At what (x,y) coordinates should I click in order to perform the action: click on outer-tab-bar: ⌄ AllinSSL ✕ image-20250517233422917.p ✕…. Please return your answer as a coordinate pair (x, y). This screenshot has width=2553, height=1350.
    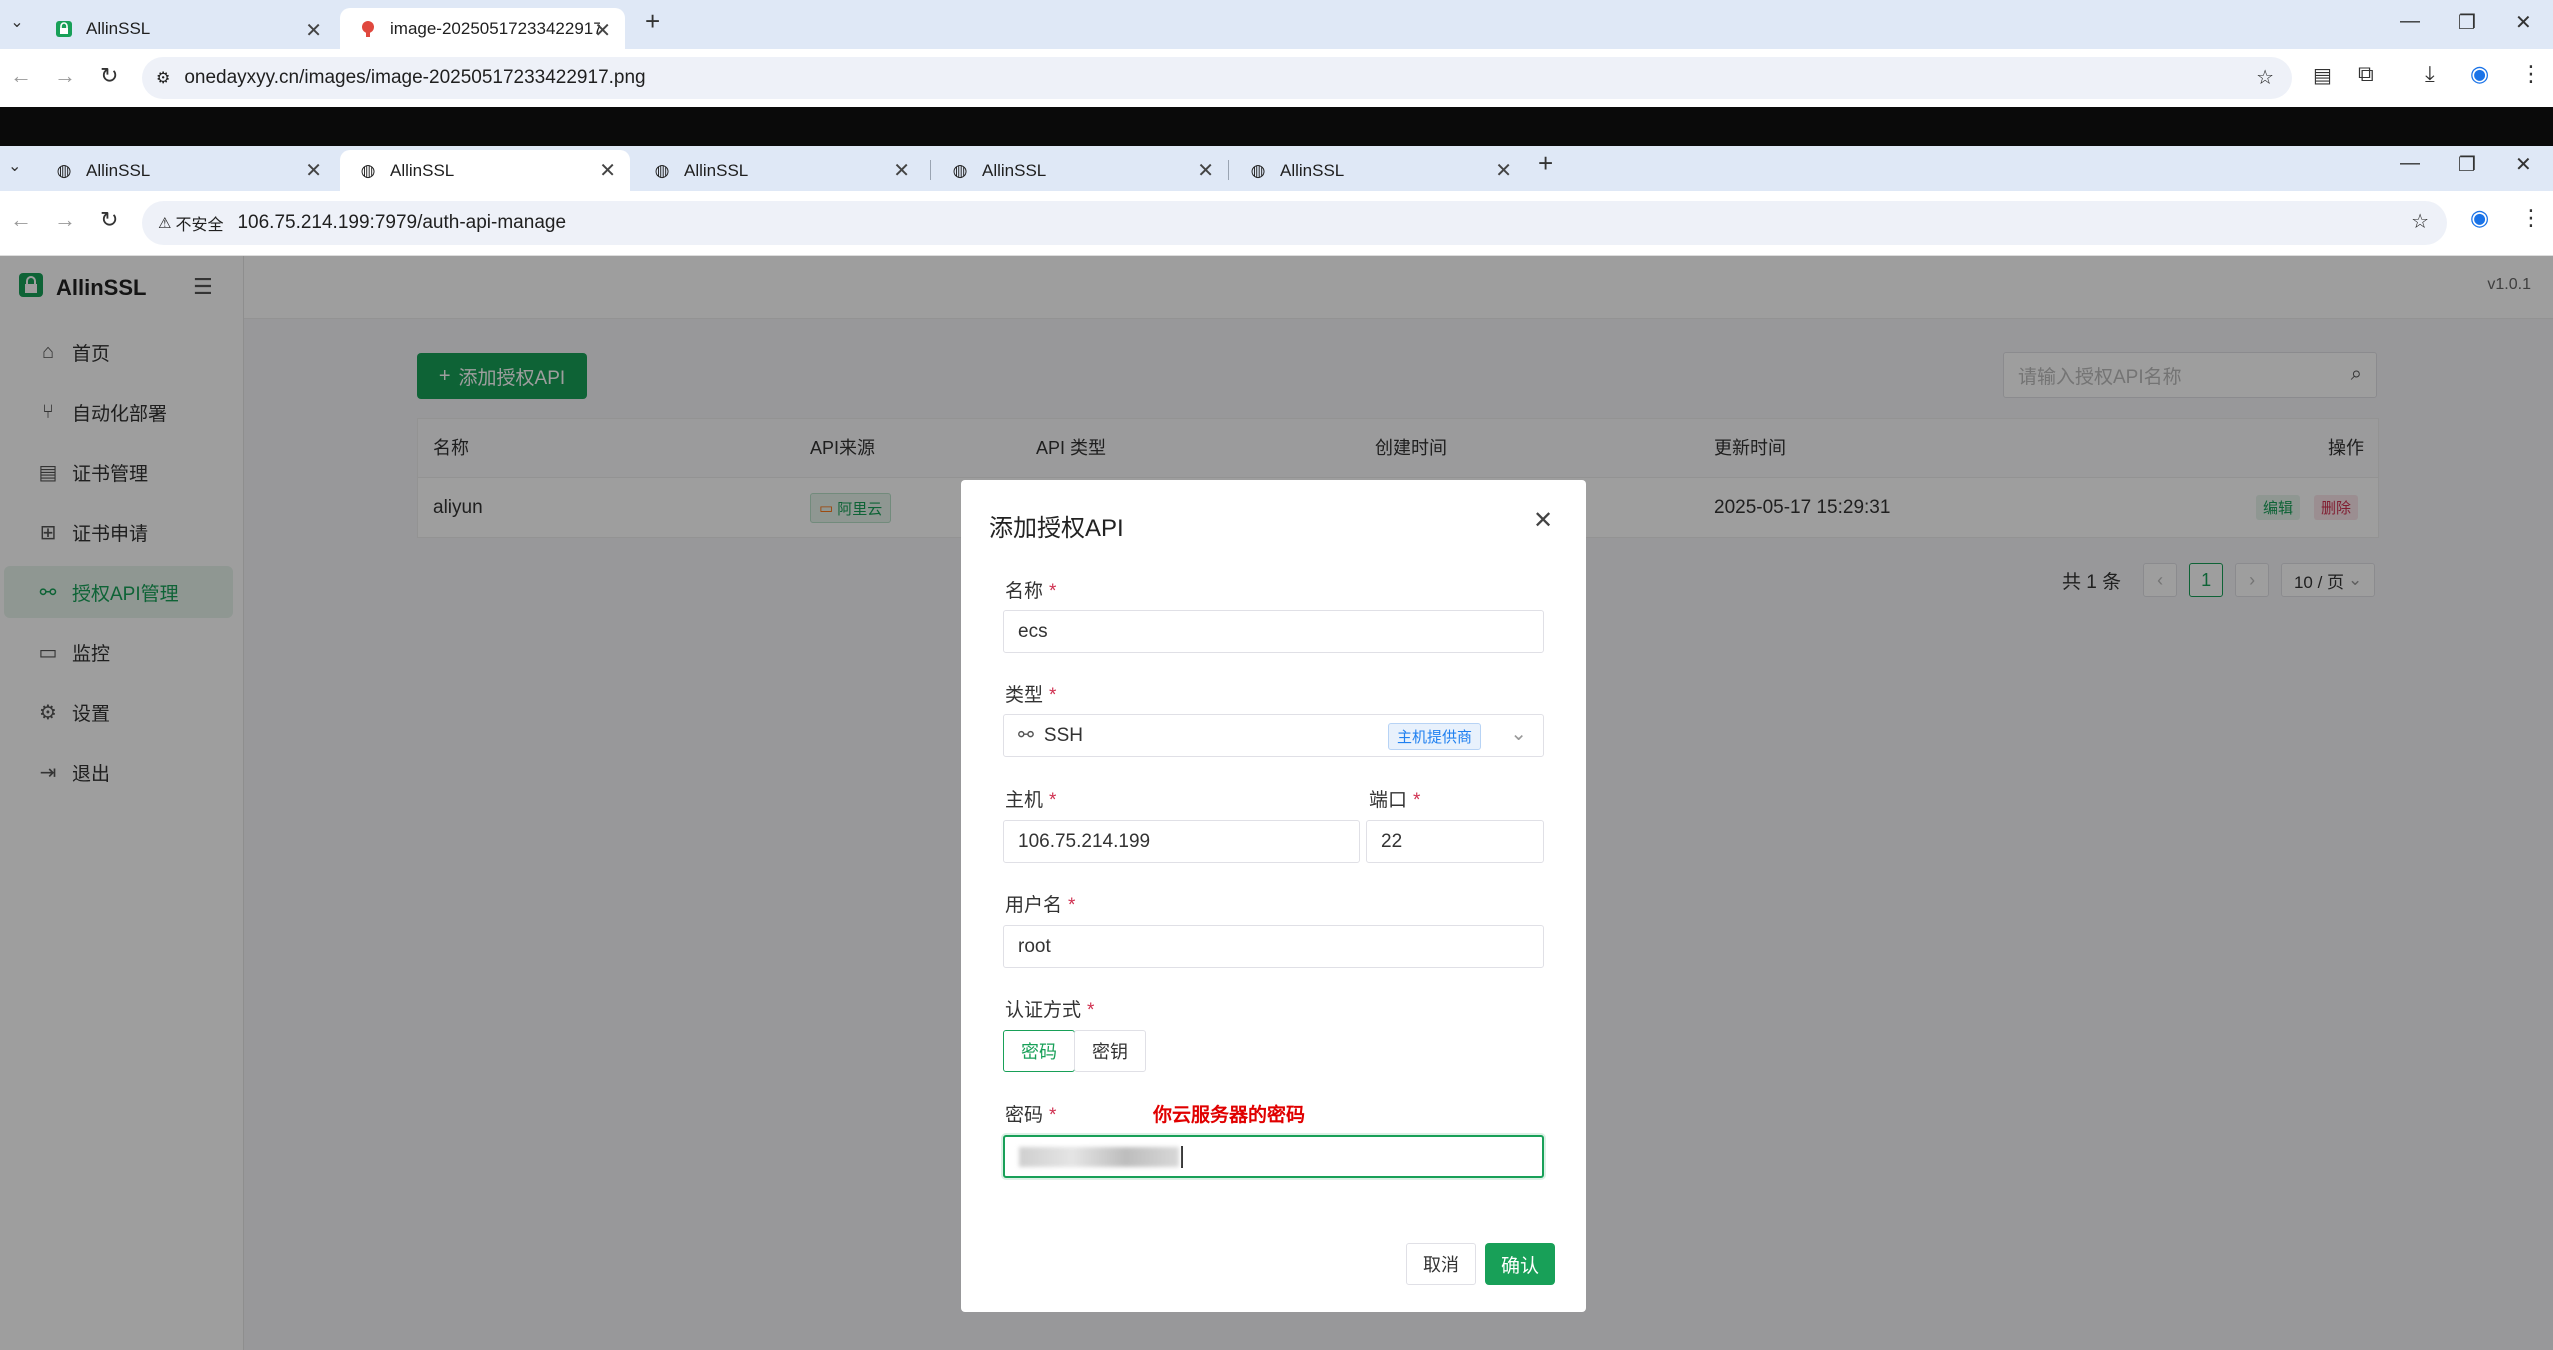
    Looking at the image, I should click on (1276, 24).